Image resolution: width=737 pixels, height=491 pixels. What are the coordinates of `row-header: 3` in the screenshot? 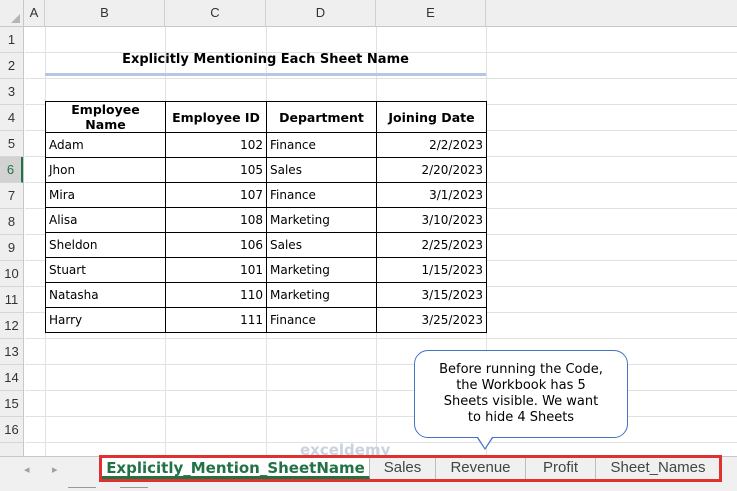 It's located at (11, 92).